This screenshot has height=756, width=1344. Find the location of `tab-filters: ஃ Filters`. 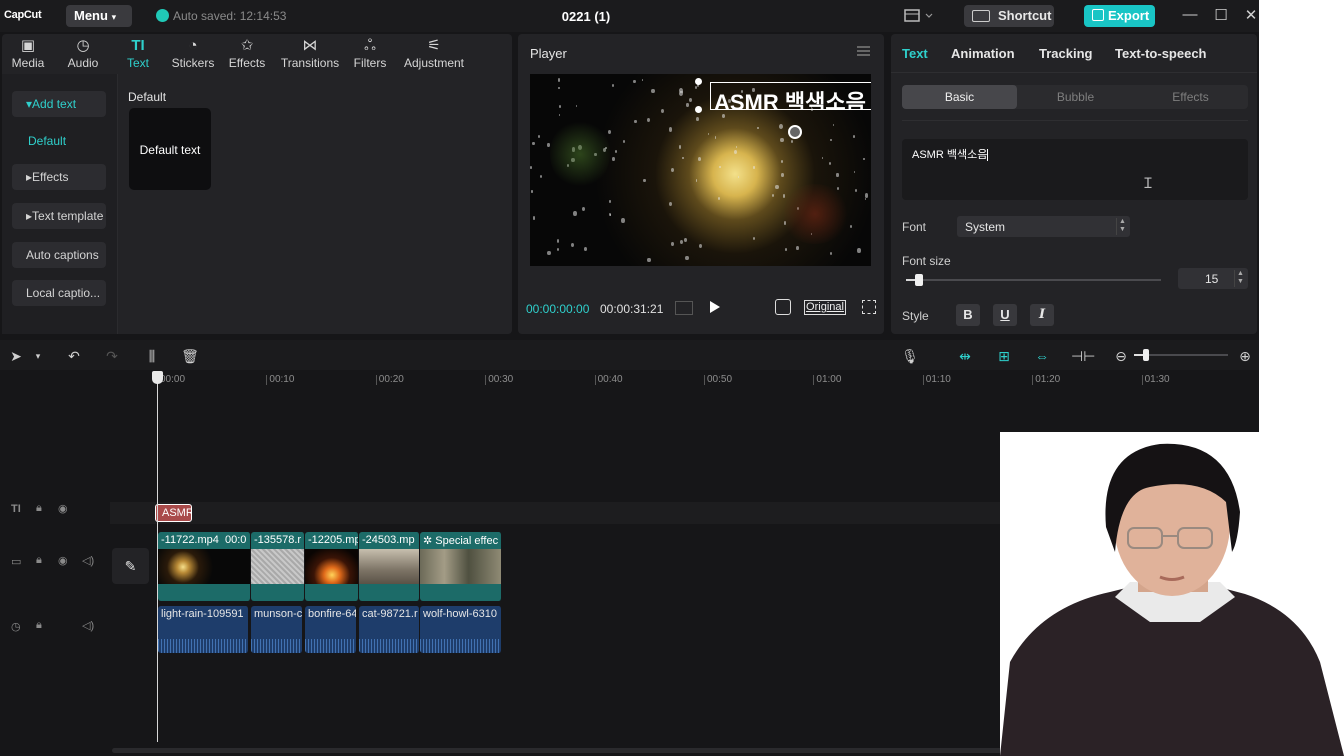

tab-filters: ஃ Filters is located at coordinates (370, 55).